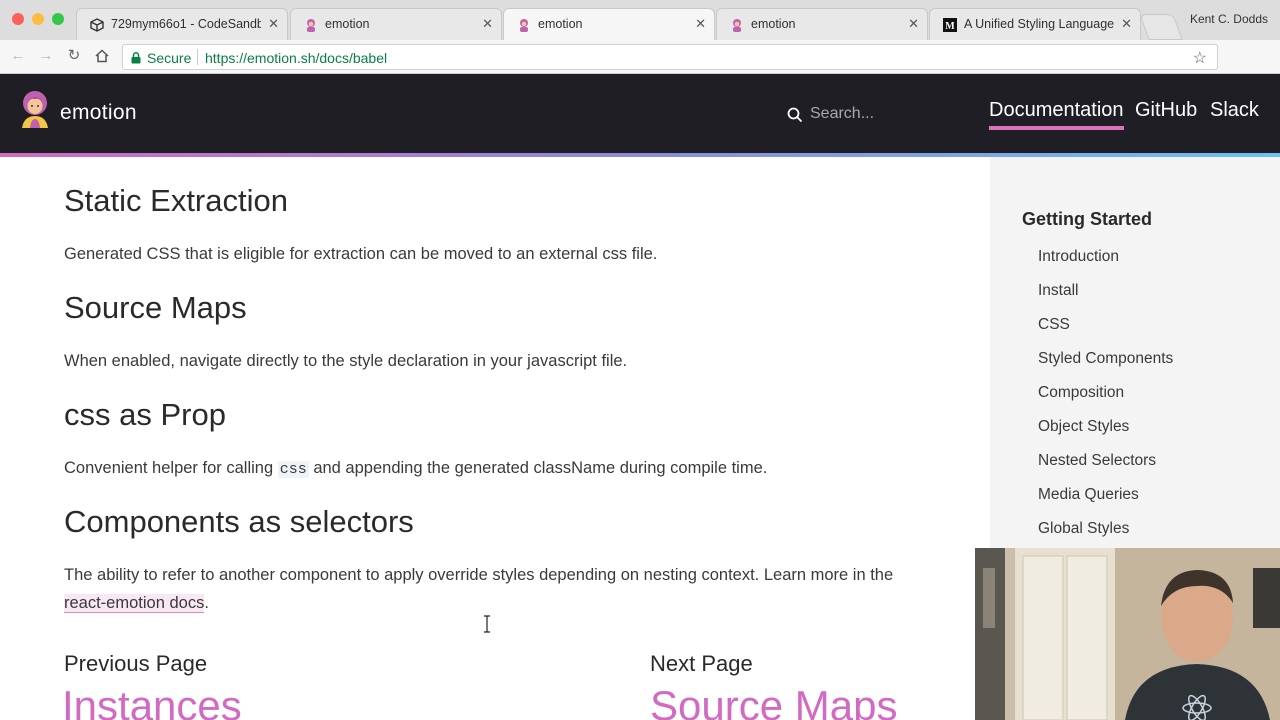  What do you see at coordinates (136, 663) in the screenshot?
I see `previous-page-label: Previous Page` at bounding box center [136, 663].